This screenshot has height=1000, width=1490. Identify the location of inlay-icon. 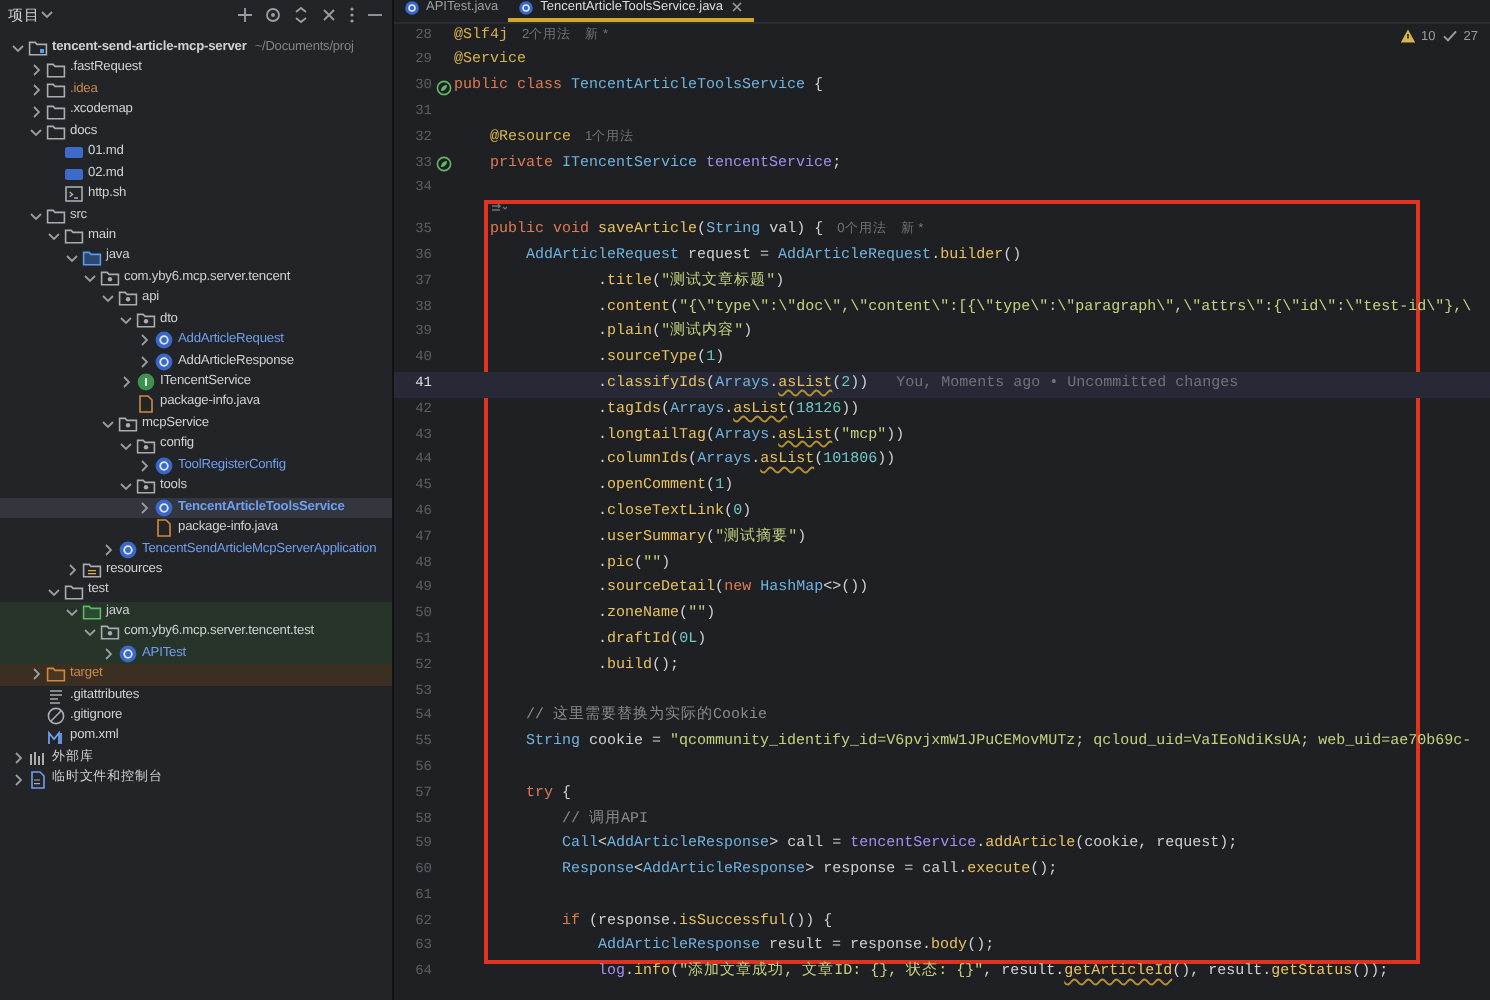
(499, 208).